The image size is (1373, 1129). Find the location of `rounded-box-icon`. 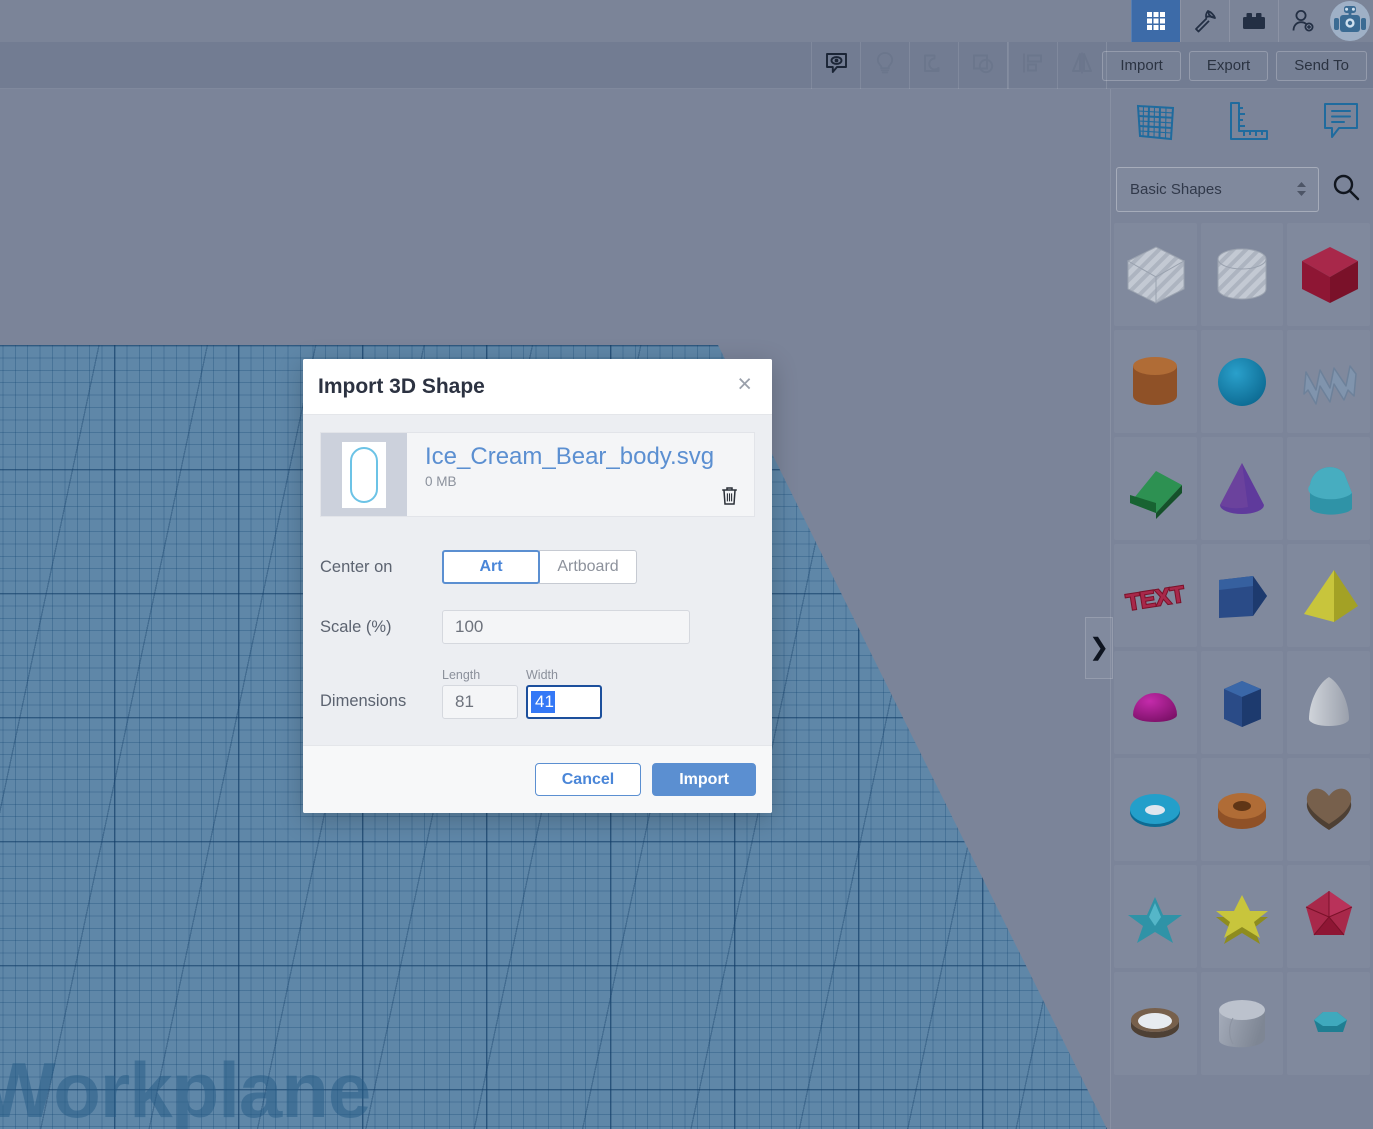

rounded-box-icon is located at coordinates (1242, 1024).